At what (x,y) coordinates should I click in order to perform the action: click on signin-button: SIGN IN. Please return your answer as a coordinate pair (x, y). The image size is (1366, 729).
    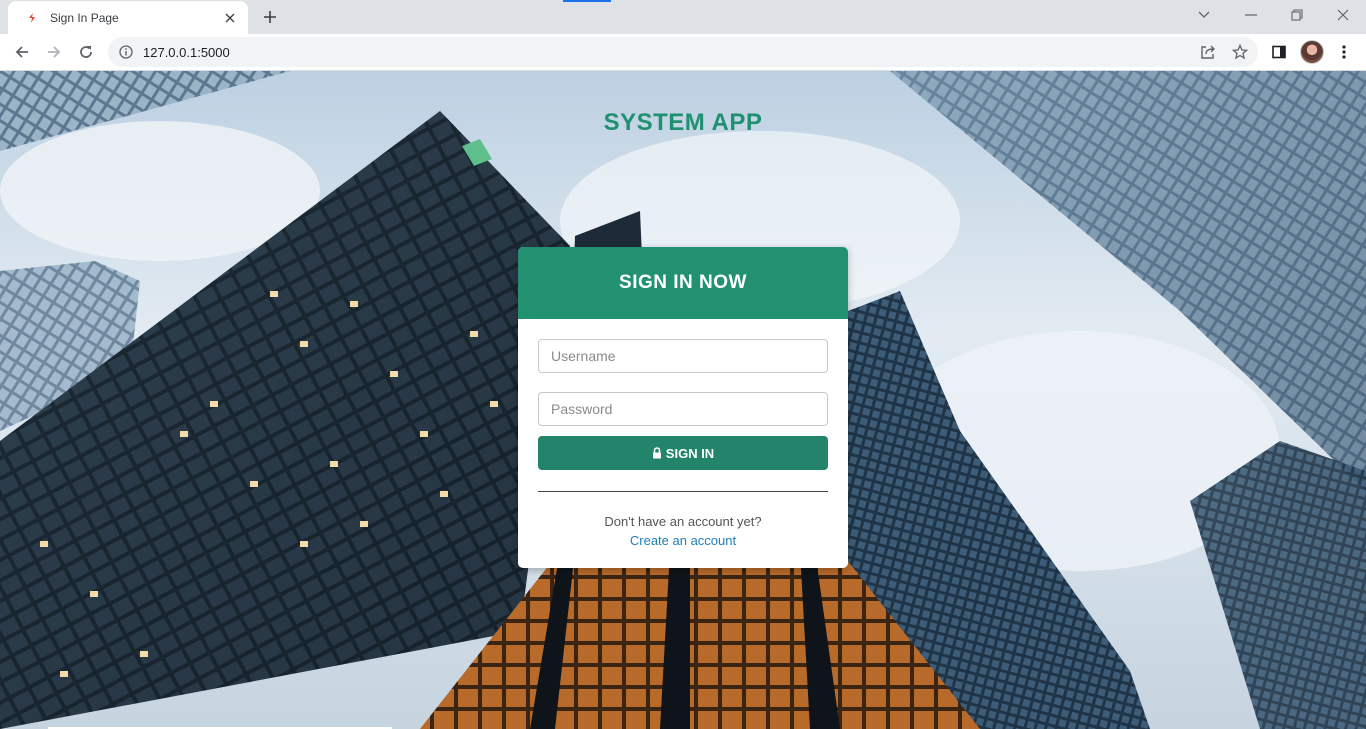
    Looking at the image, I should click on (683, 453).